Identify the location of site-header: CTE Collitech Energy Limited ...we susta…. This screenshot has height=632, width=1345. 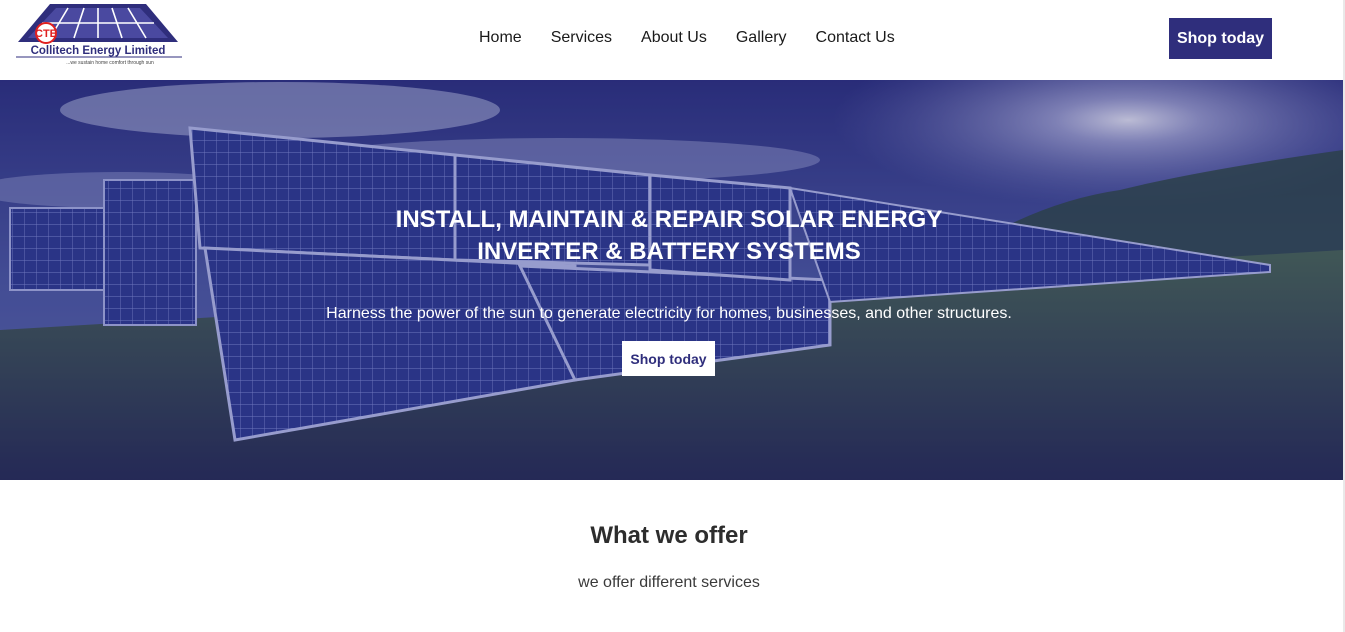
(672, 40).